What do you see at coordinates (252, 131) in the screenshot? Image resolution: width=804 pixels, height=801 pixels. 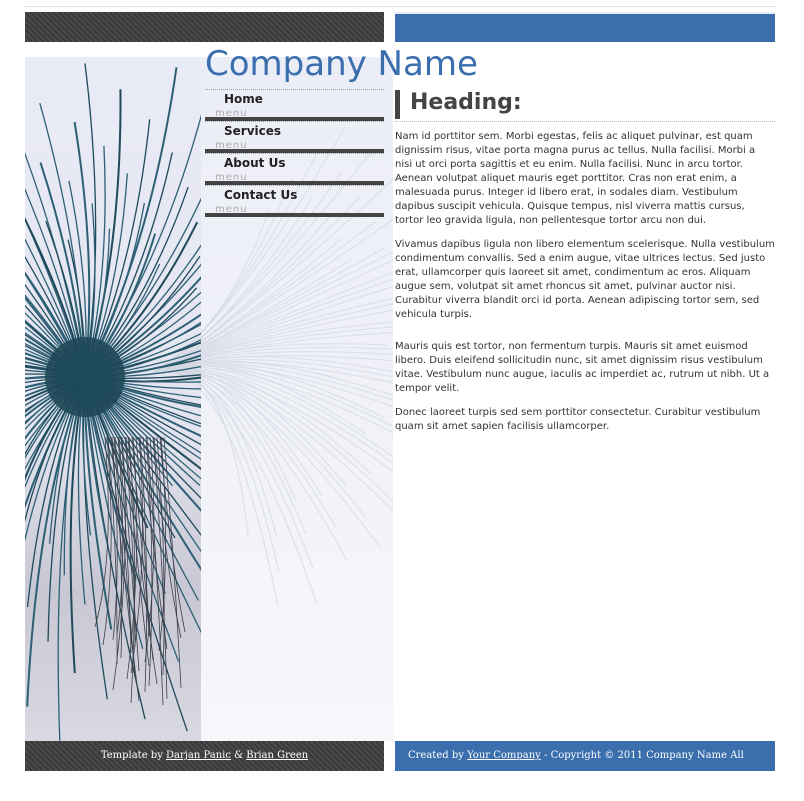 I see `menu-item-label: Services` at bounding box center [252, 131].